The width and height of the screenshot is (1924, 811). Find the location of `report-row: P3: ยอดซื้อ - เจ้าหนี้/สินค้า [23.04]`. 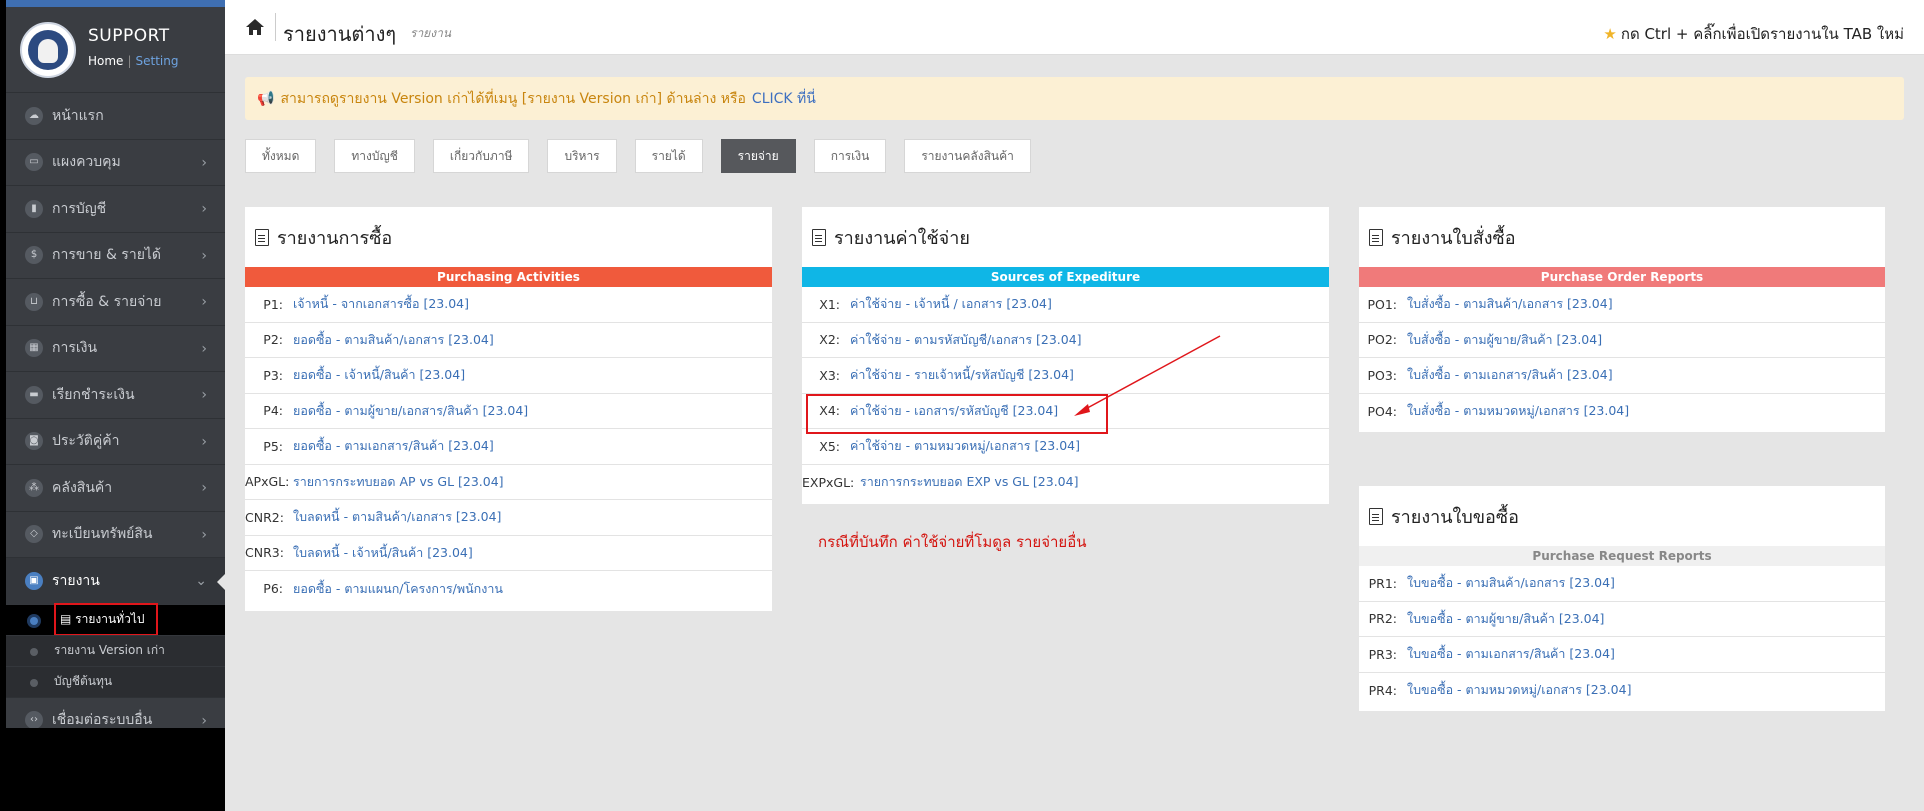

report-row: P3: ยอดซื้อ - เจ้าหนี้/สินค้า [23.04] is located at coordinates (508, 376).